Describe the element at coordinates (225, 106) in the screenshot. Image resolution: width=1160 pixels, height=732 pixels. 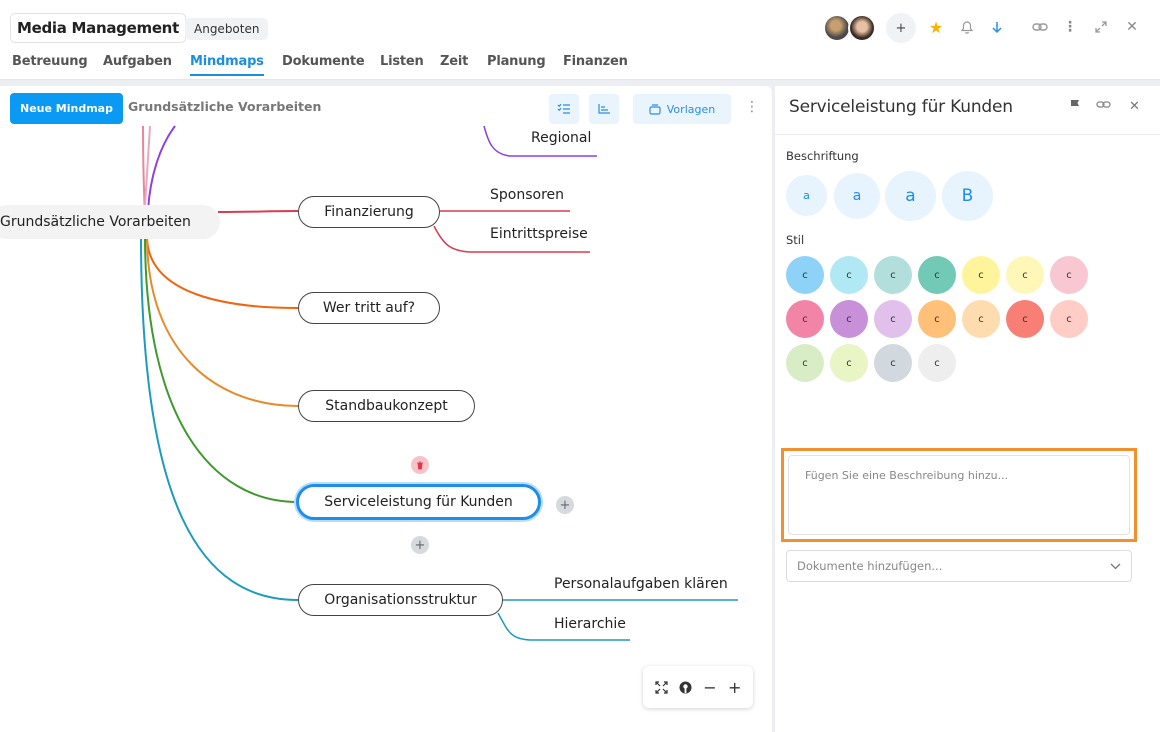
I see `mindmap-title: Grundsätzliche Vorarbeiten` at that location.